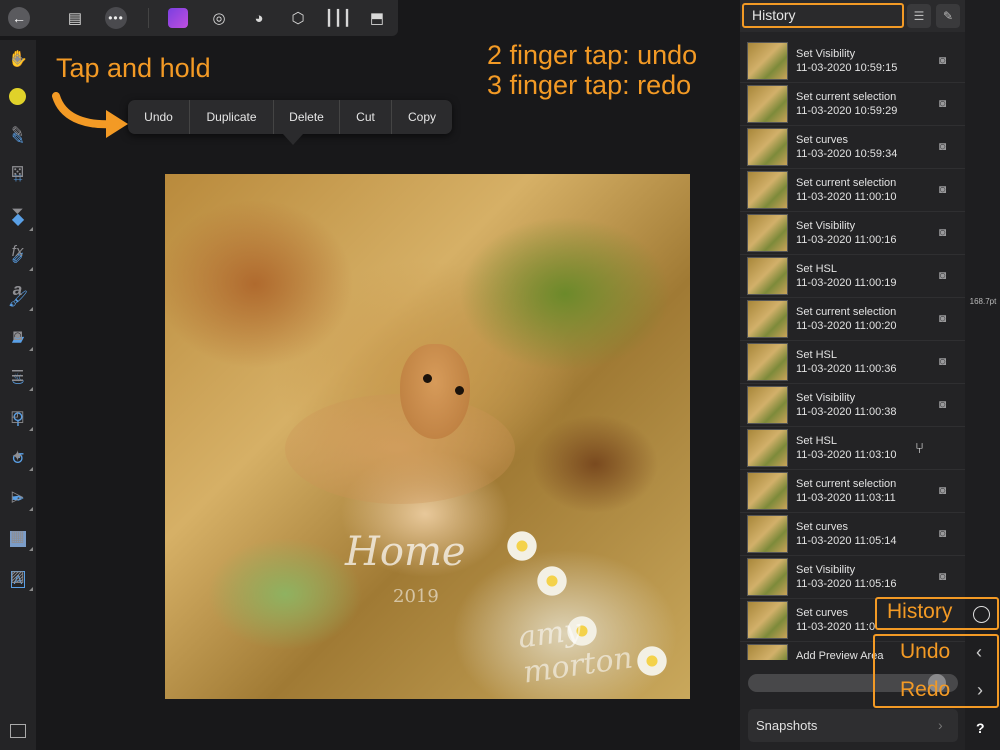 The image size is (1000, 750). Describe the element at coordinates (846, 369) in the screenshot. I see `history-entry-time: 11-03-2020 11:00:36` at that location.